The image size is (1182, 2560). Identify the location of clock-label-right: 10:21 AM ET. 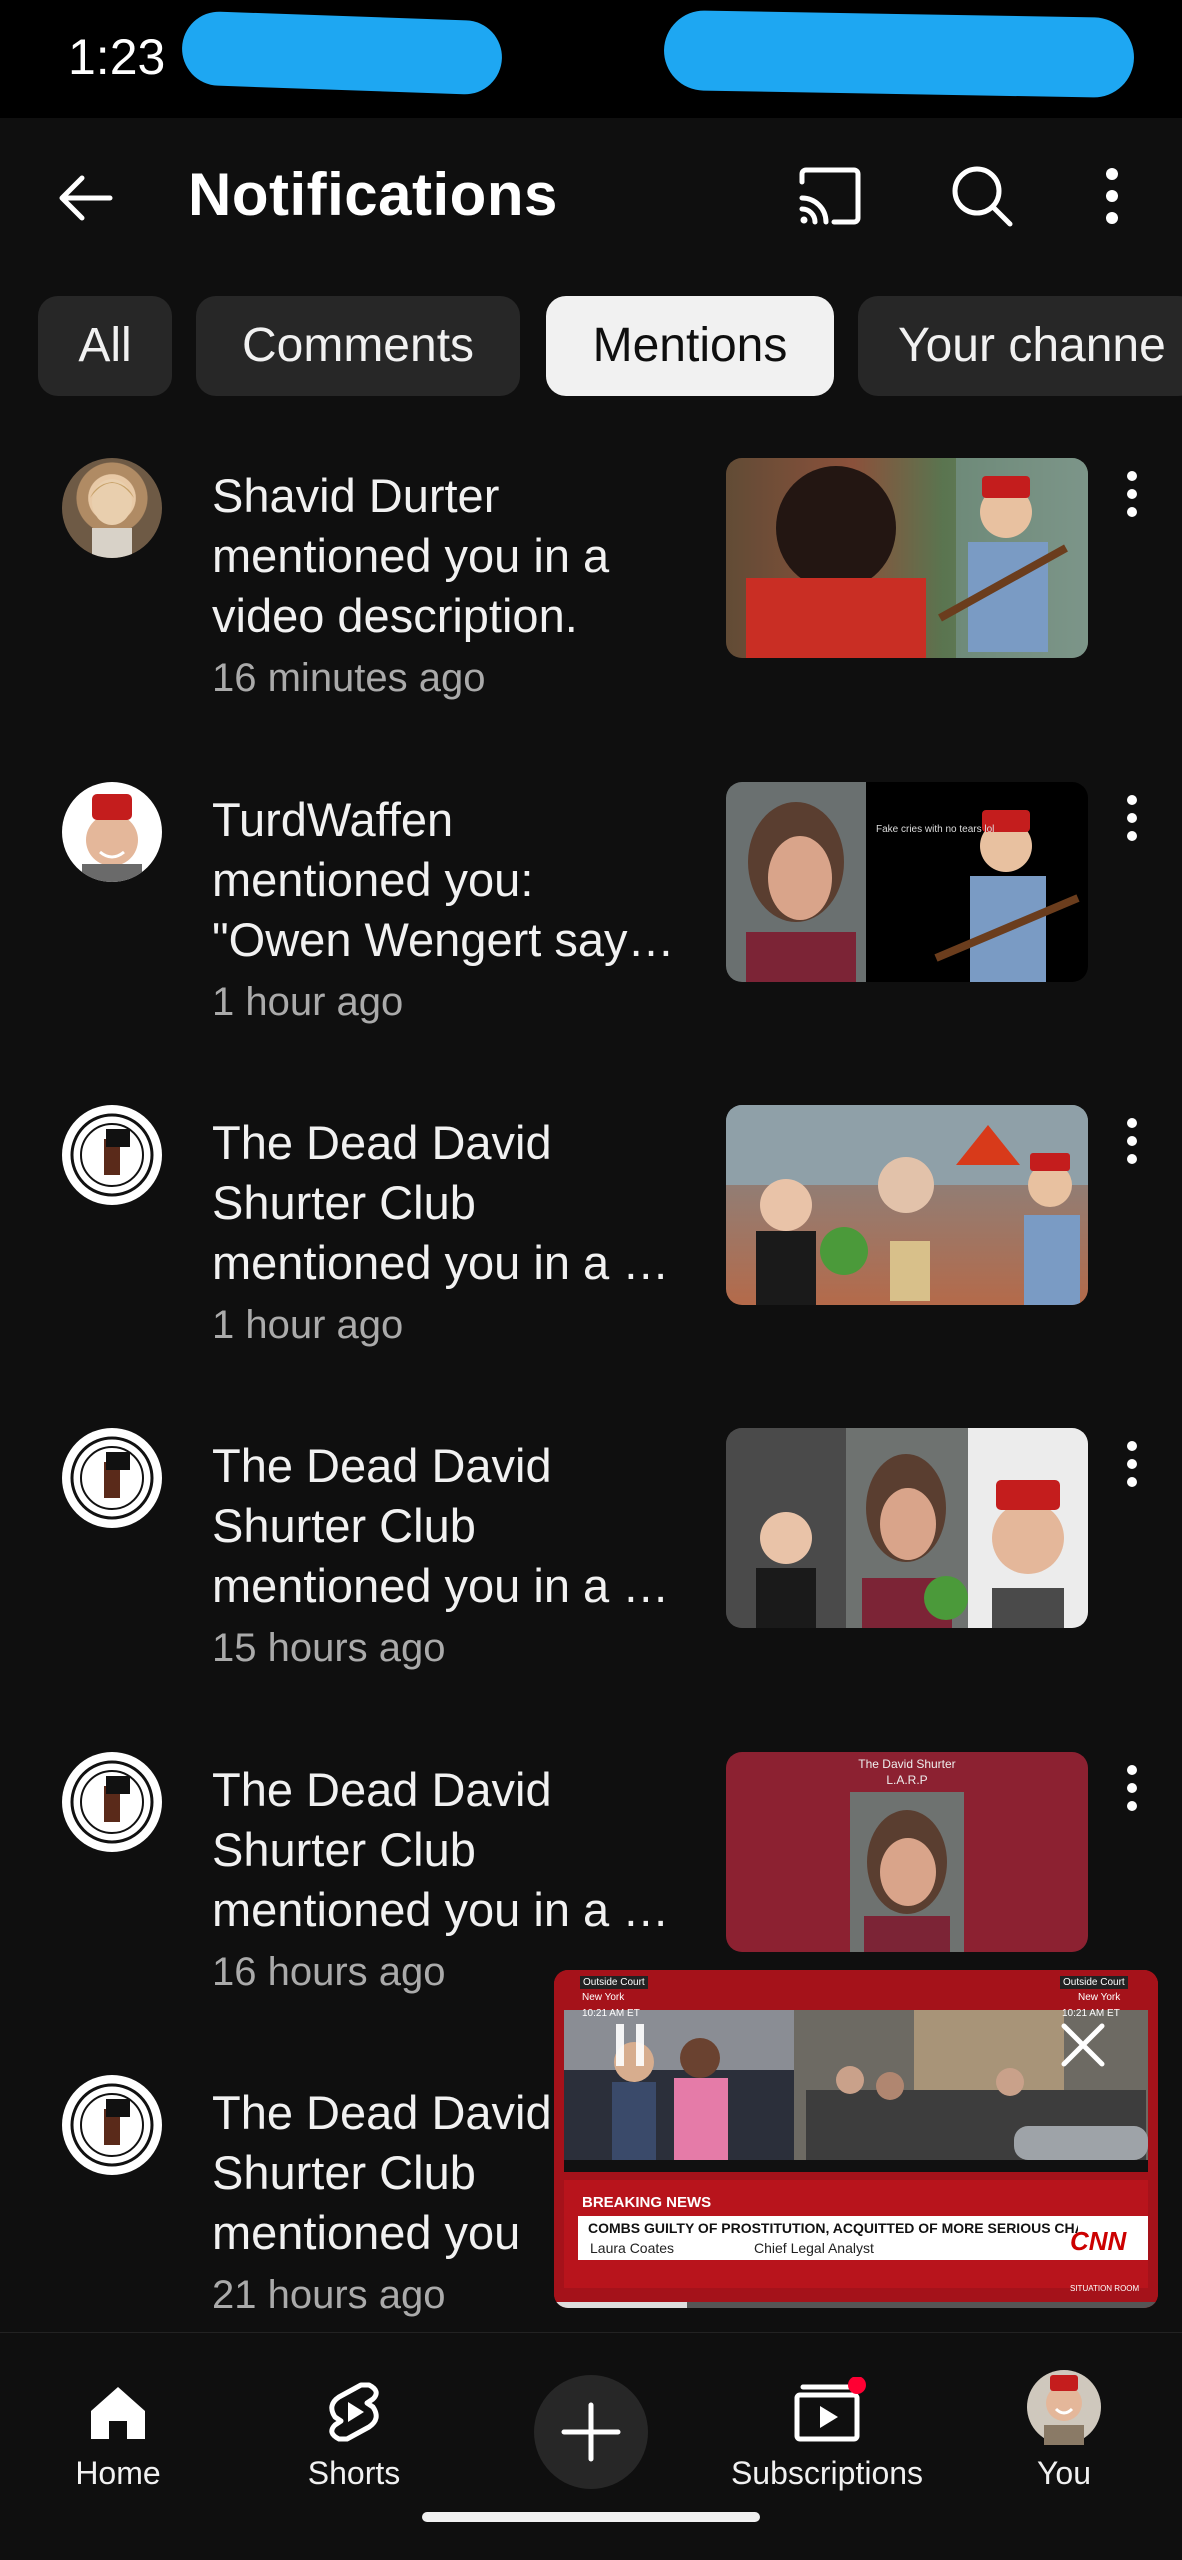
(1091, 2013).